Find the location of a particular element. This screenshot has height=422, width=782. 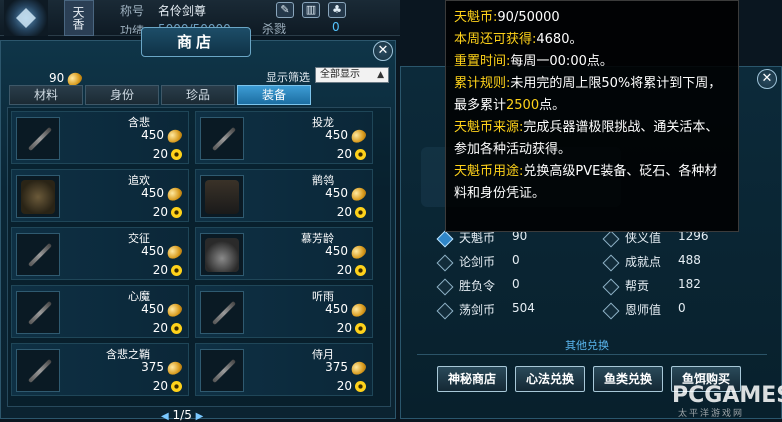

shop-item: 投龙 450 20 is located at coordinates (284, 137).